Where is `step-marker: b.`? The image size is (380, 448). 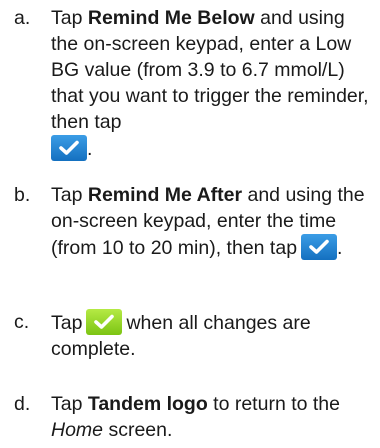 step-marker: b. is located at coordinates (22, 195).